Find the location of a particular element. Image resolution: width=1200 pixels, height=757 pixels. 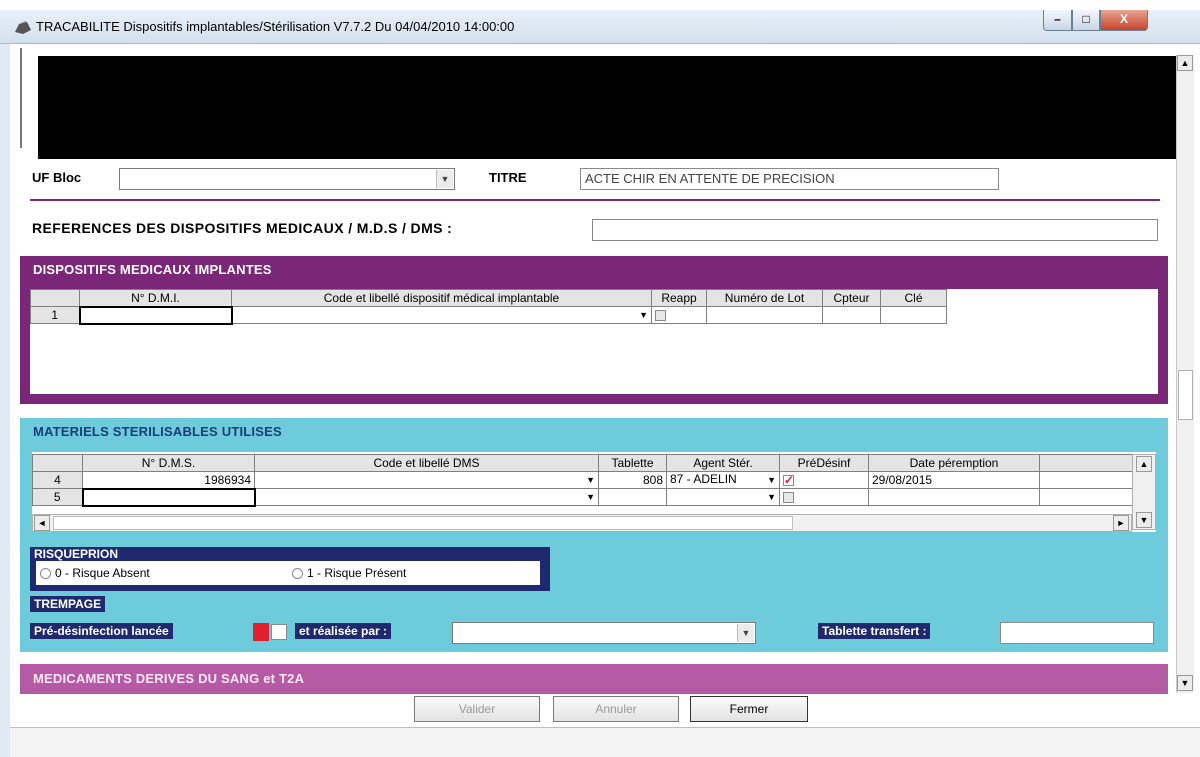

reapp-cell is located at coordinates (679, 315).